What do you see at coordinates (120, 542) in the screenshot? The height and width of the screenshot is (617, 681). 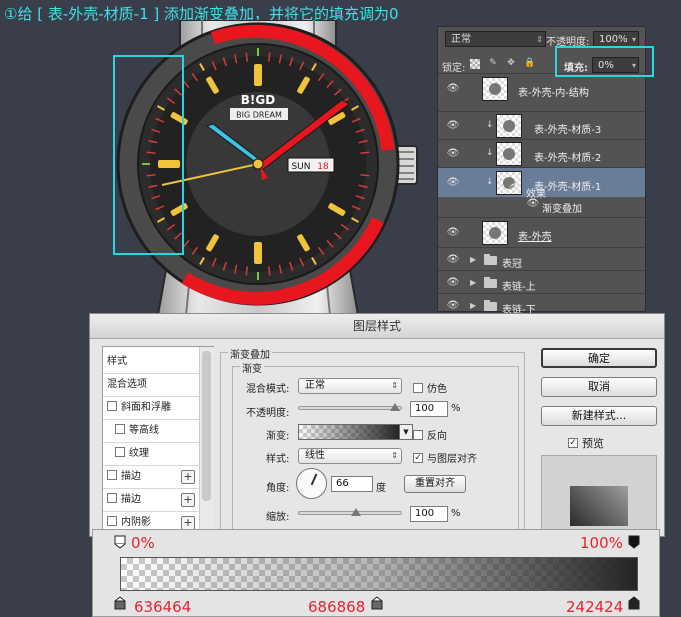 I see `opacity-stop-left` at bounding box center [120, 542].